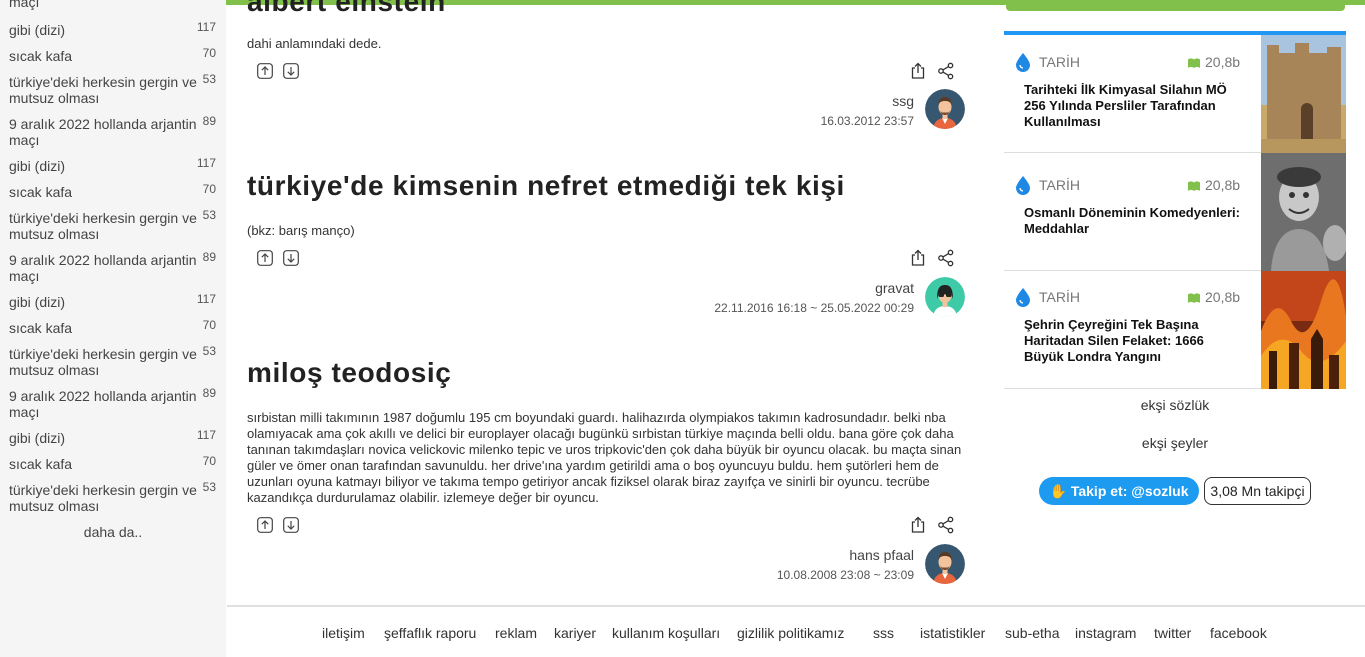 This screenshot has height=657, width=1365. Describe the element at coordinates (209, 121) in the screenshot. I see `sidebar-item-count: 89` at that location.